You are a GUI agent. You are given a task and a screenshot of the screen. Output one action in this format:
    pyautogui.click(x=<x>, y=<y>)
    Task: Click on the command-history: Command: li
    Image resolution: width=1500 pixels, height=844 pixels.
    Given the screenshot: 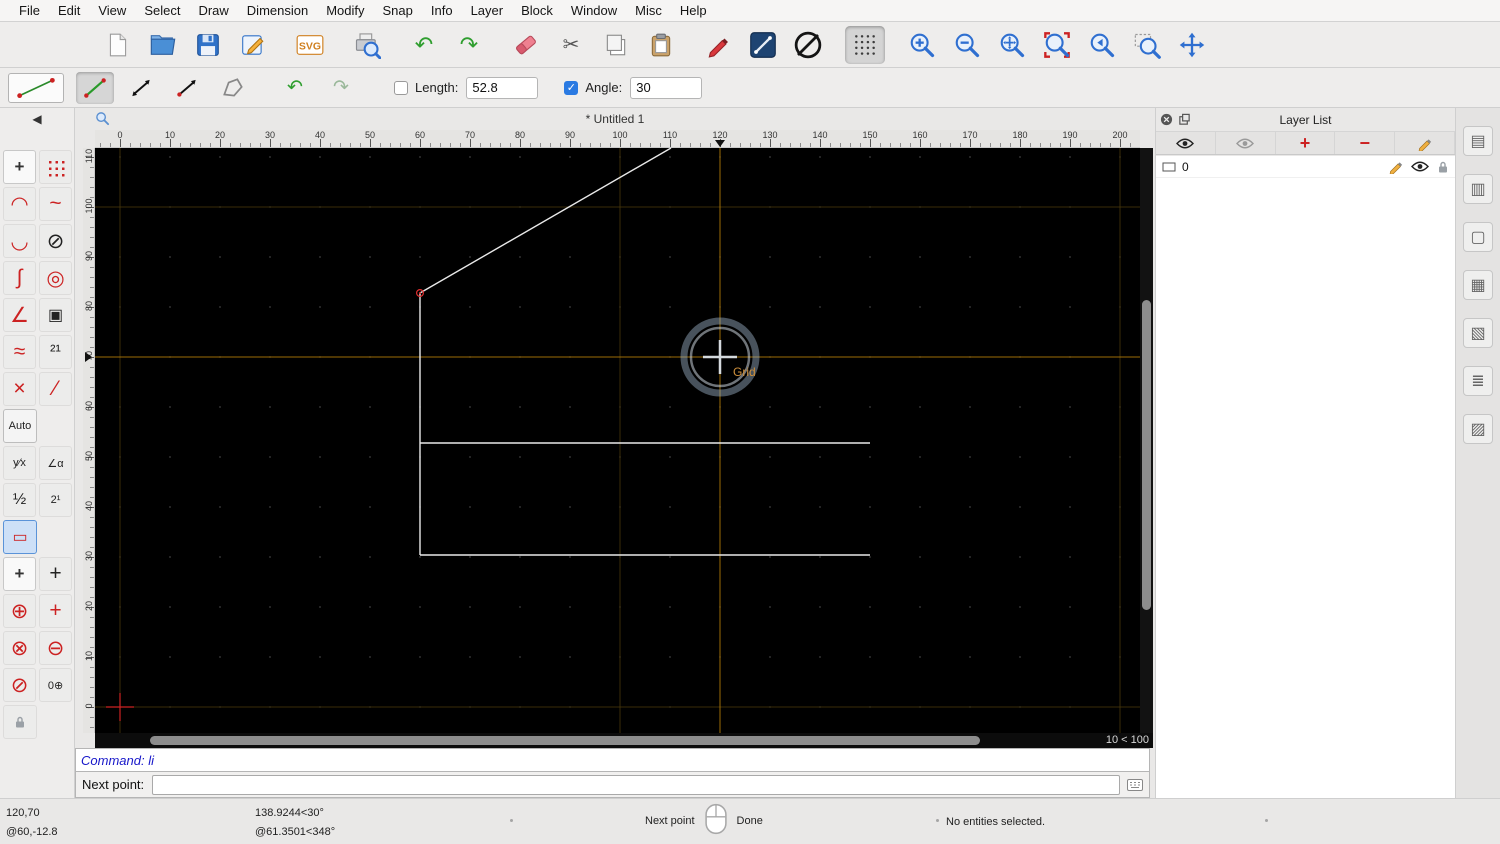 What is the action you would take?
    pyautogui.click(x=612, y=759)
    